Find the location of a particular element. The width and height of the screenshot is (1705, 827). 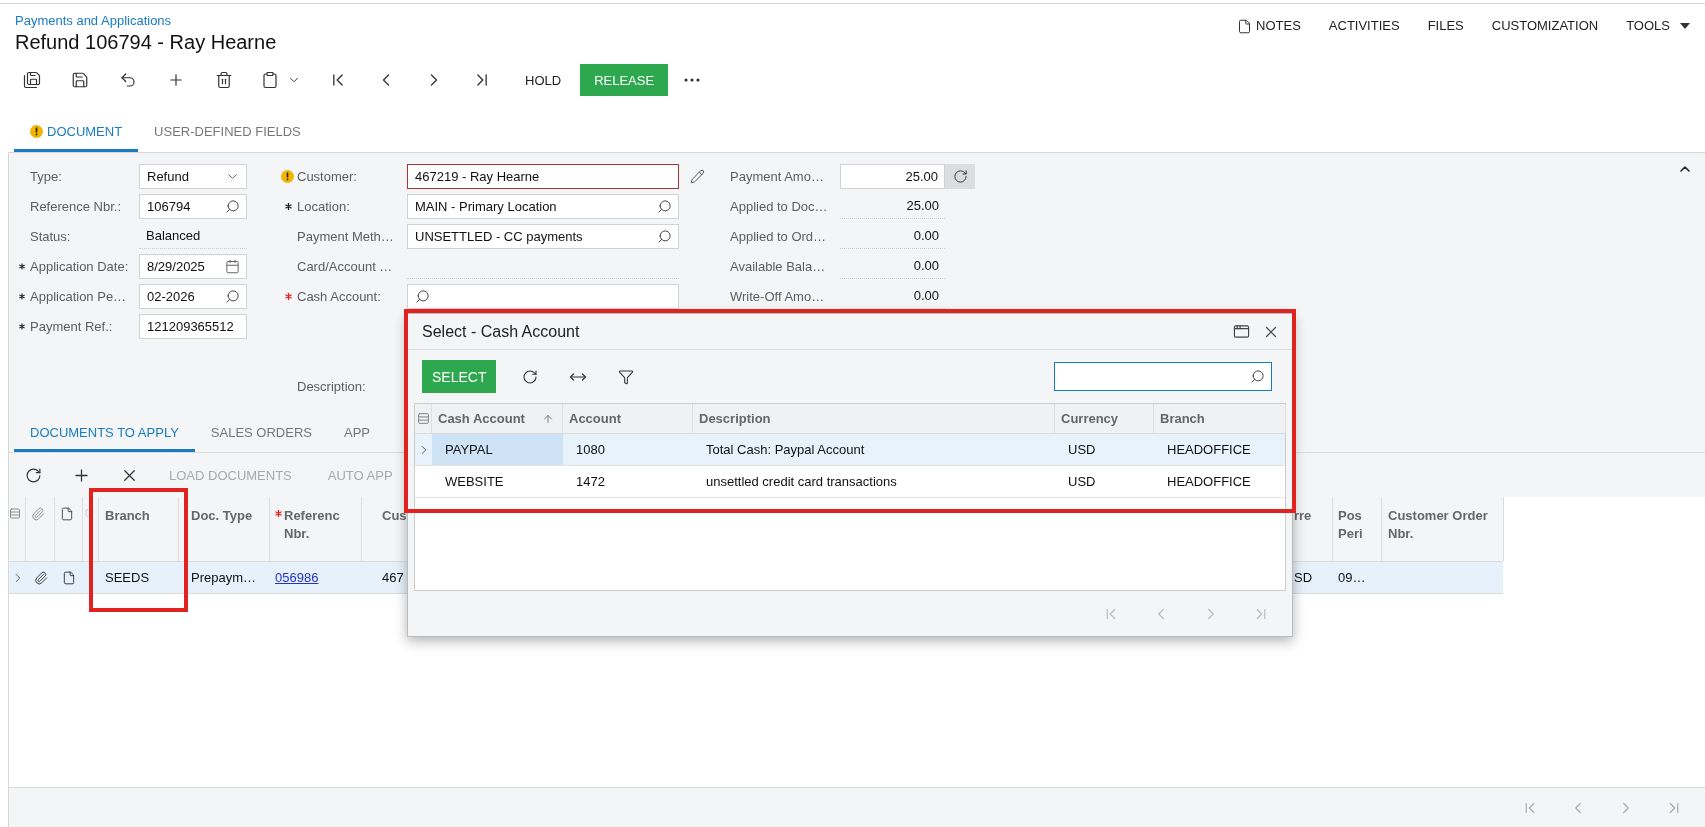

filter-icon is located at coordinates (626, 376).